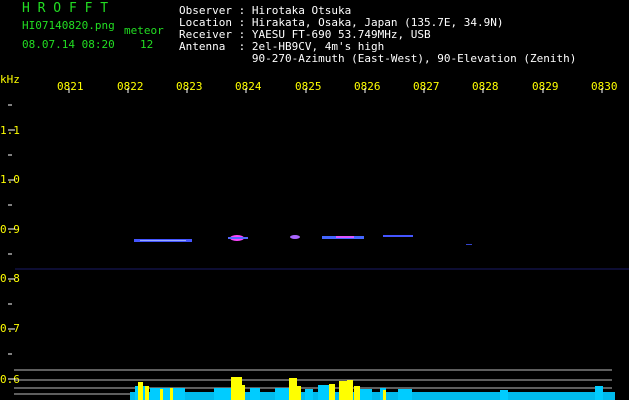 Image resolution: width=629 pixels, height=400 pixels. Describe the element at coordinates (335, 90) in the screenshot. I see `time-ticks` at that location.